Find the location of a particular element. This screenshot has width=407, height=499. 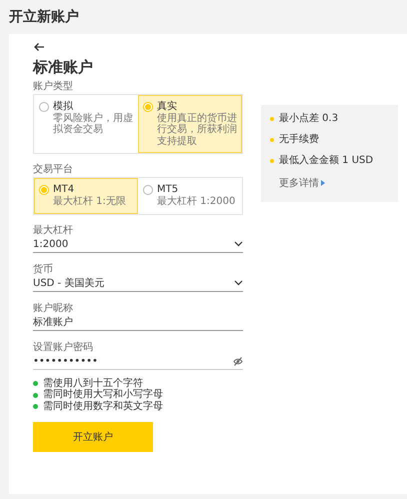

option-title: 真实 is located at coordinates (167, 106).